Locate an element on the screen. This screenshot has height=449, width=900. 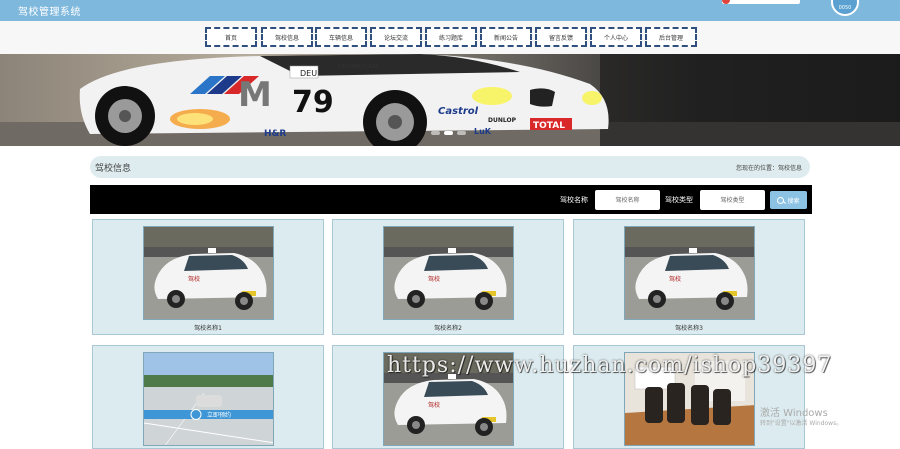
banner-sponsor-dunlop: DUNLOP is located at coordinates (502, 120).